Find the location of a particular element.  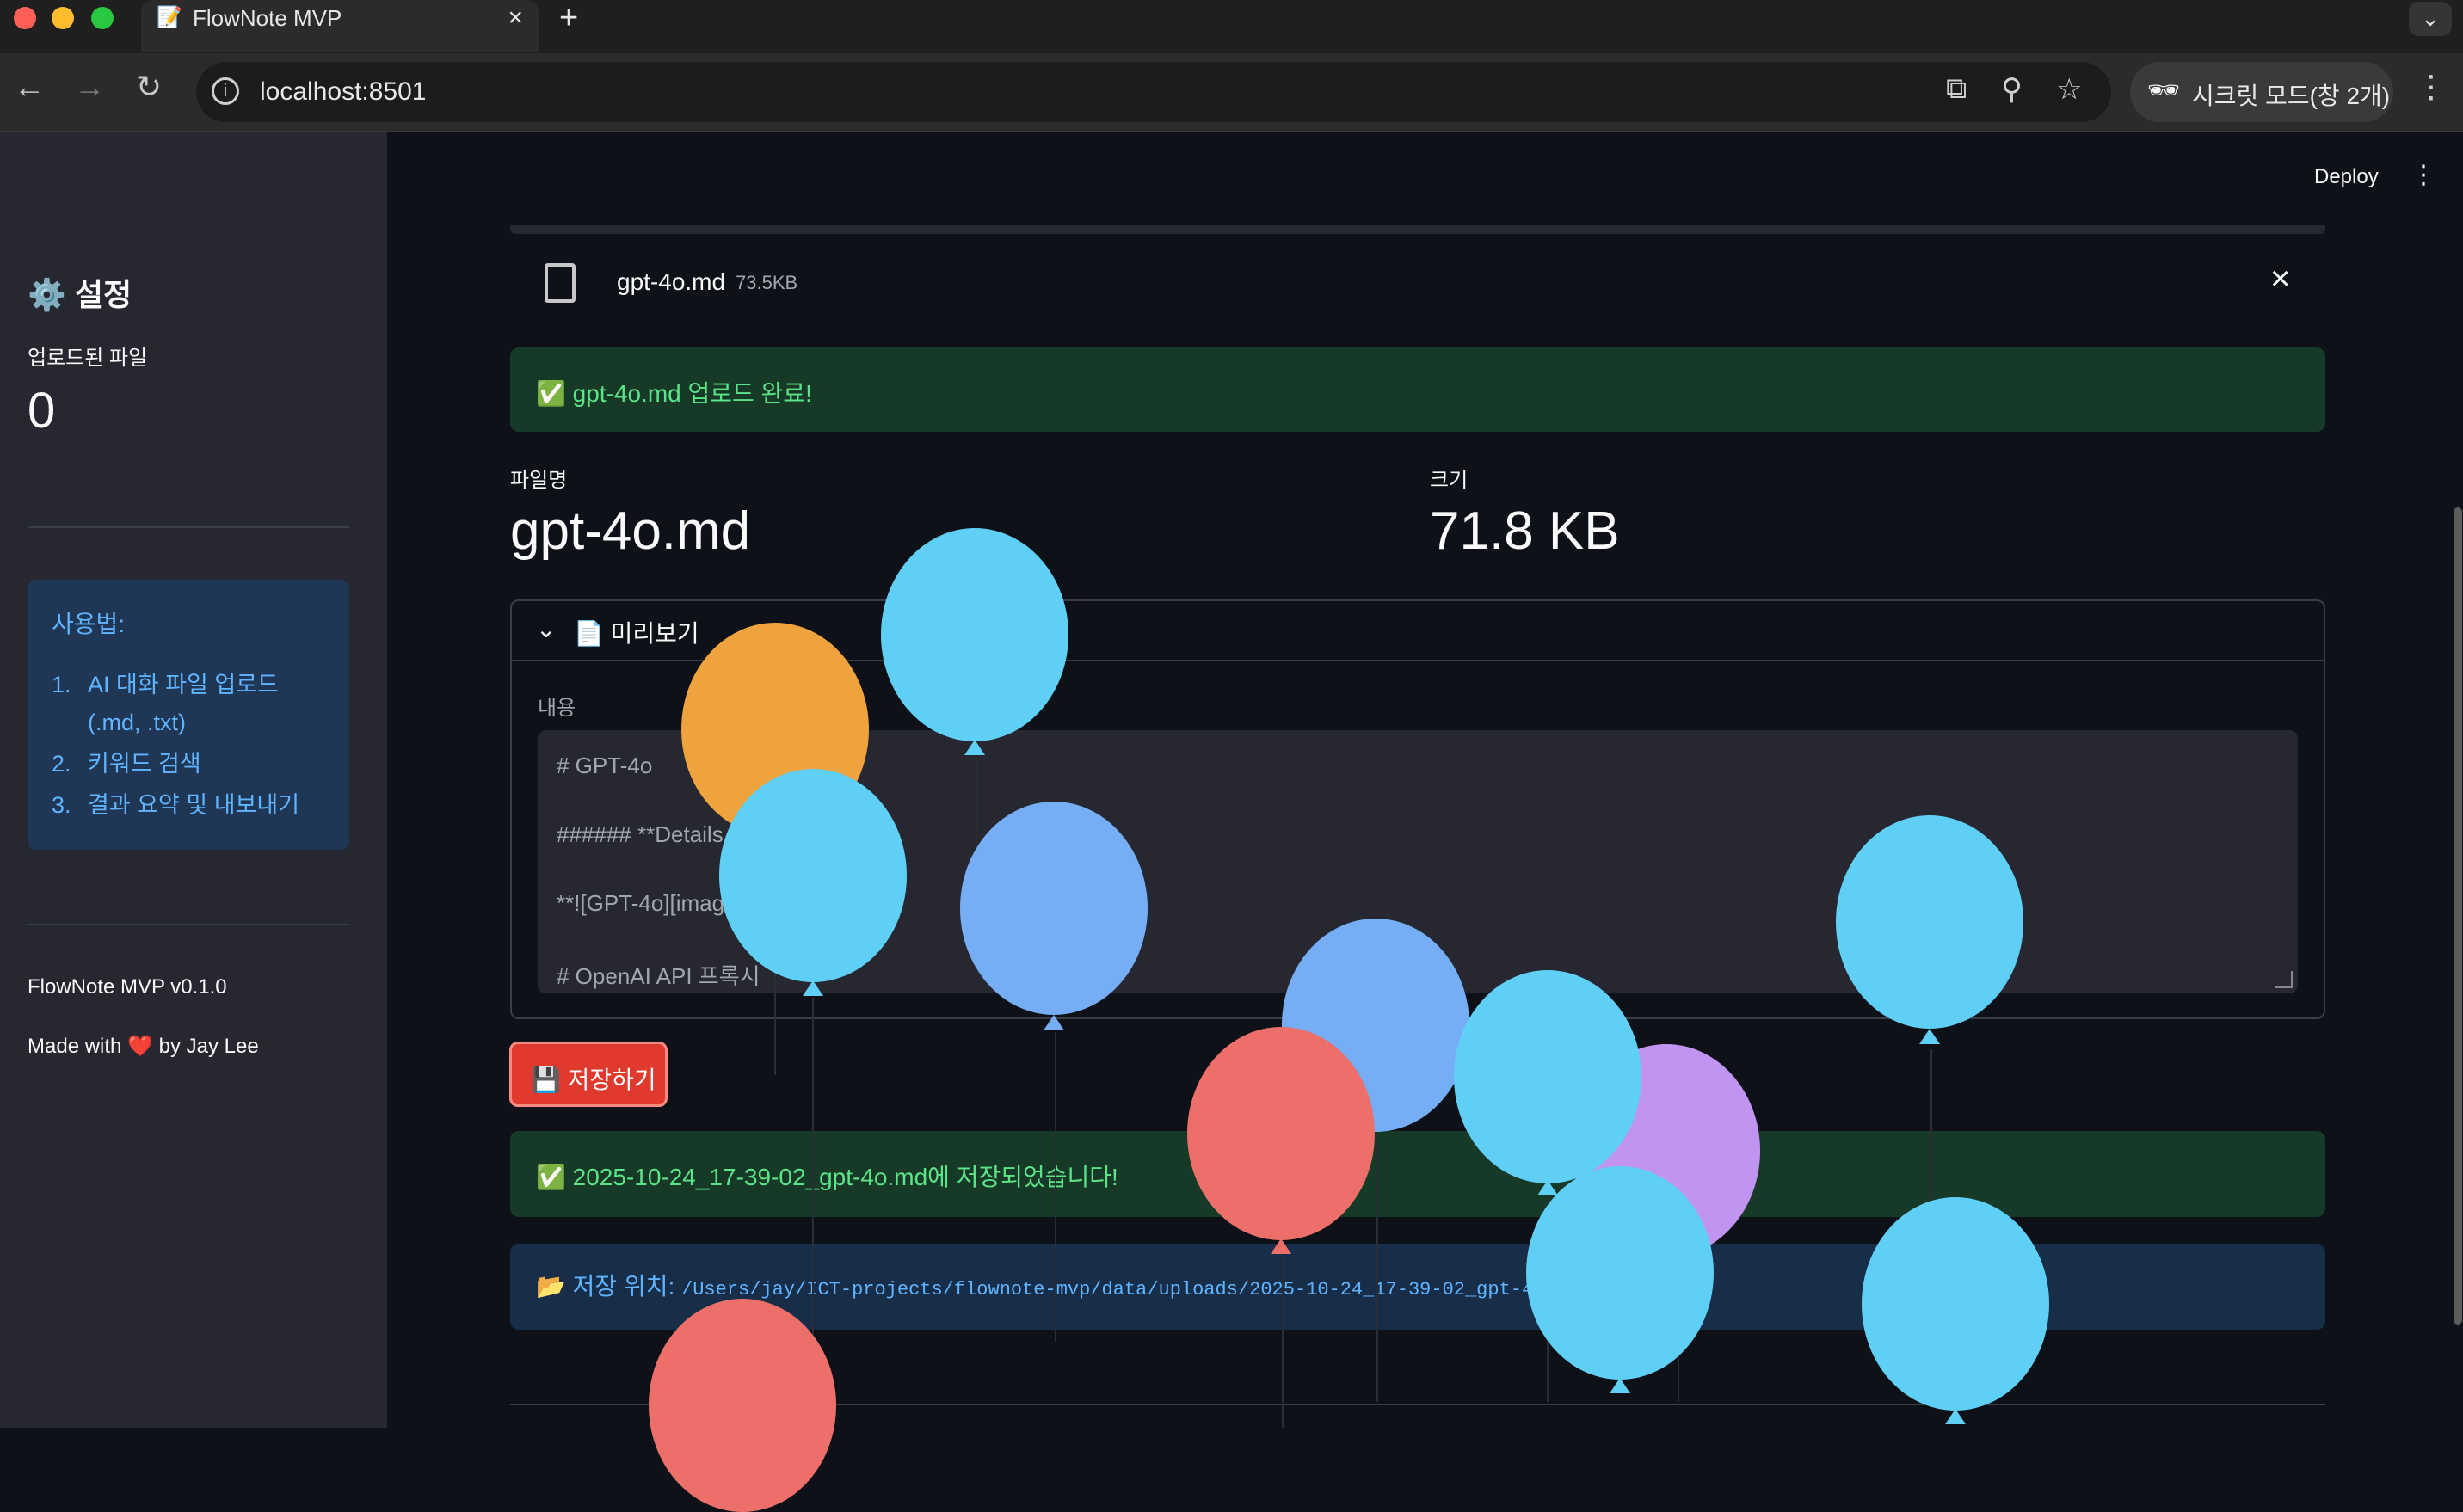

uploaded-files-label: 업로드된 파일 is located at coordinates (88, 358).